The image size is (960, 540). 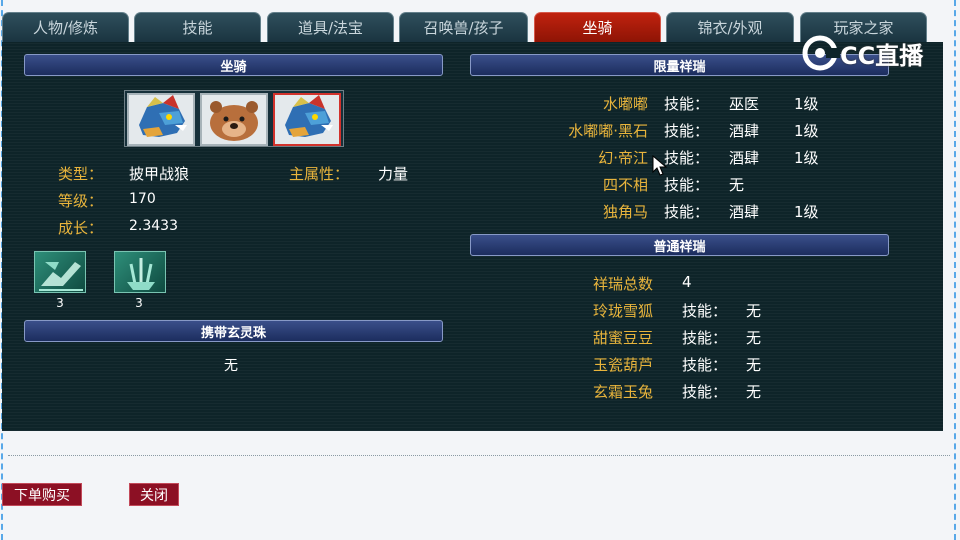 I want to click on normal-name: 玉瓷葫芦, so click(x=623, y=365).